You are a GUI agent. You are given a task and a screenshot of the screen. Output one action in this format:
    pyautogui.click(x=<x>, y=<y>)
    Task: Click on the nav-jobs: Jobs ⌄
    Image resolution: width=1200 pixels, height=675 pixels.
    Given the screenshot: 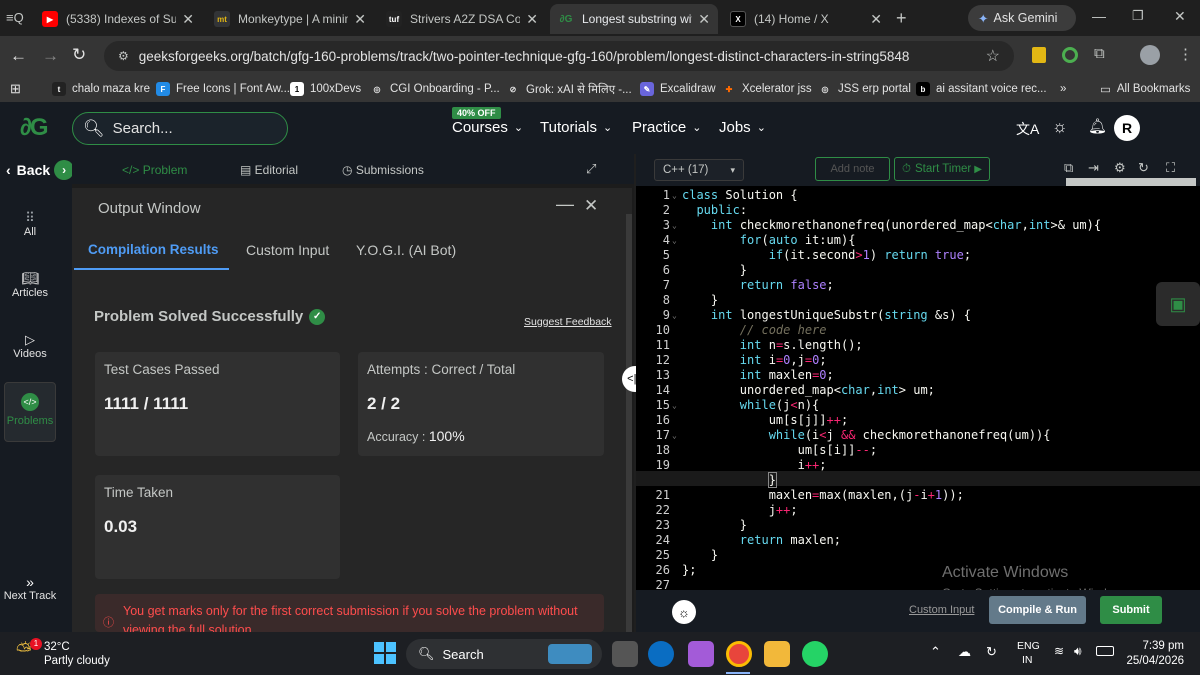 What is the action you would take?
    pyautogui.click(x=742, y=127)
    